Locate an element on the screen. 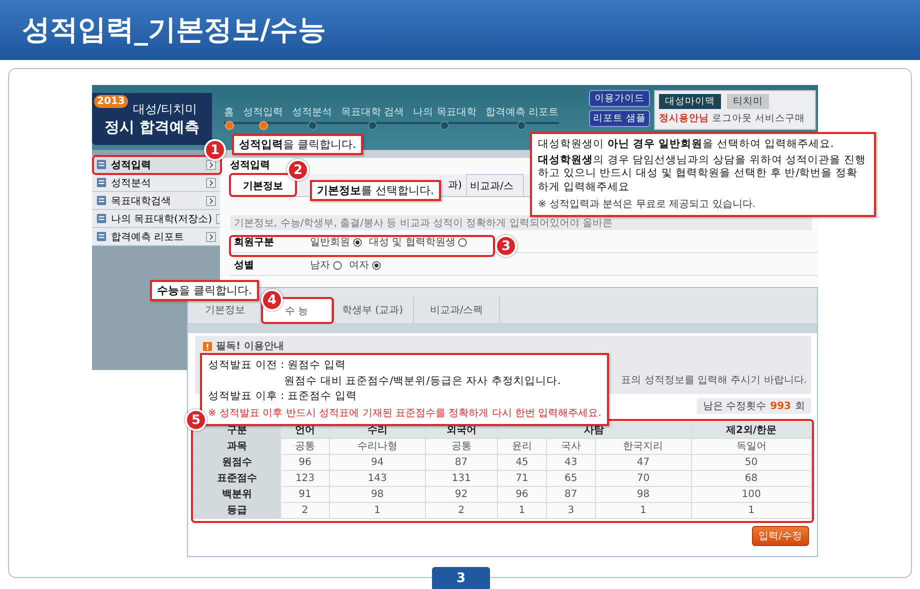  row-header: 백분위 is located at coordinates (237, 494).